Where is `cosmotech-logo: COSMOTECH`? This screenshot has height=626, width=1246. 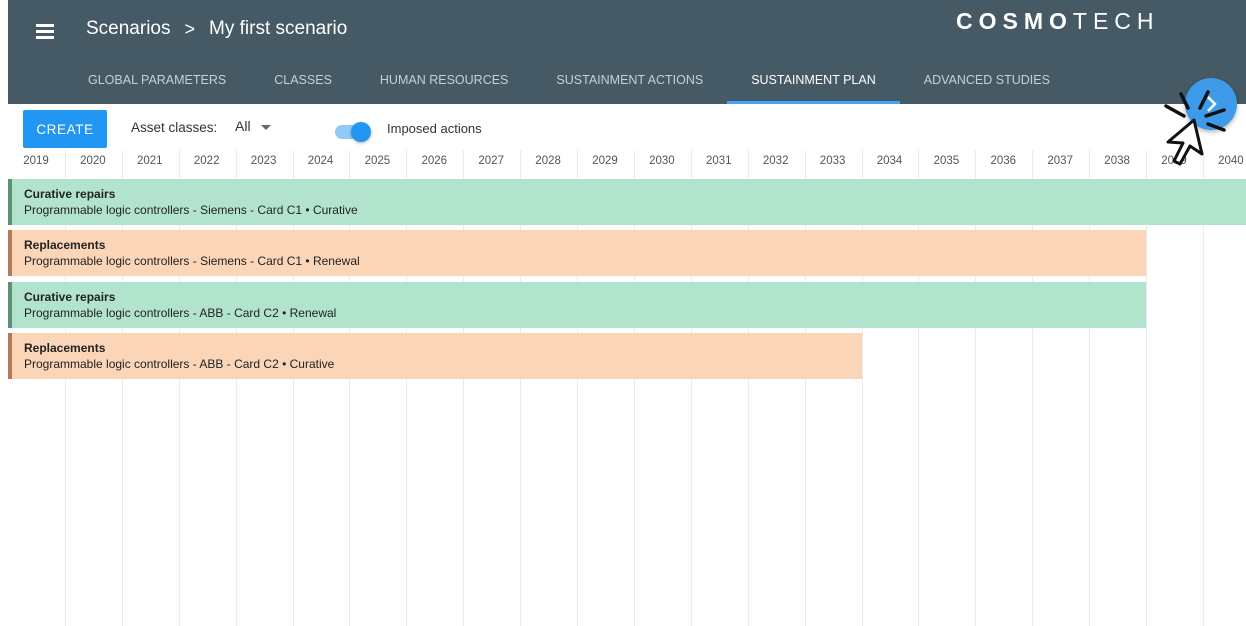 cosmotech-logo: COSMOTECH is located at coordinates (1058, 21).